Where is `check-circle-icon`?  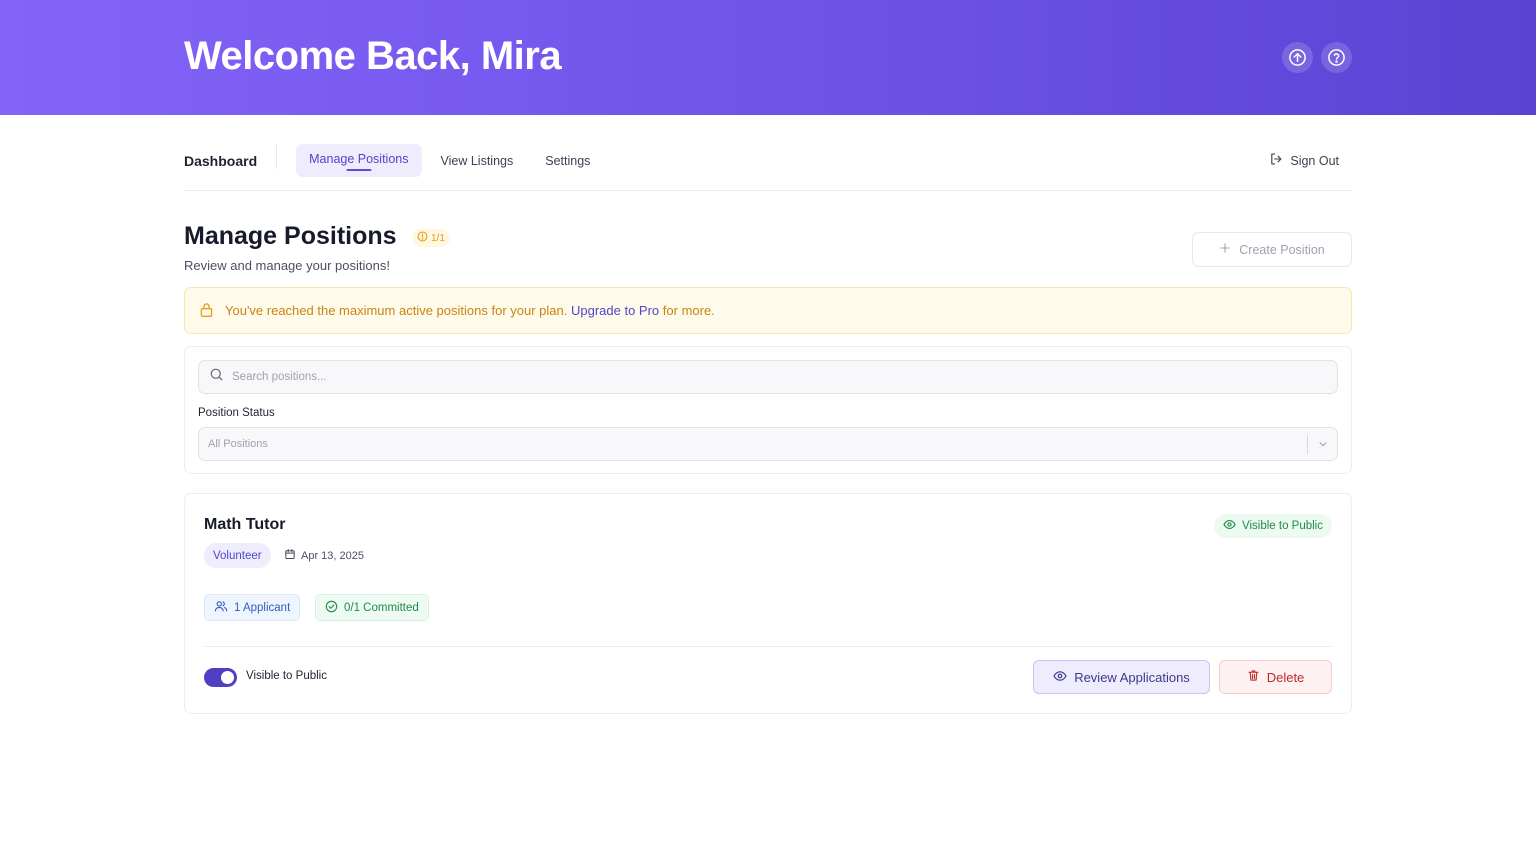
check-circle-icon is located at coordinates (331, 608).